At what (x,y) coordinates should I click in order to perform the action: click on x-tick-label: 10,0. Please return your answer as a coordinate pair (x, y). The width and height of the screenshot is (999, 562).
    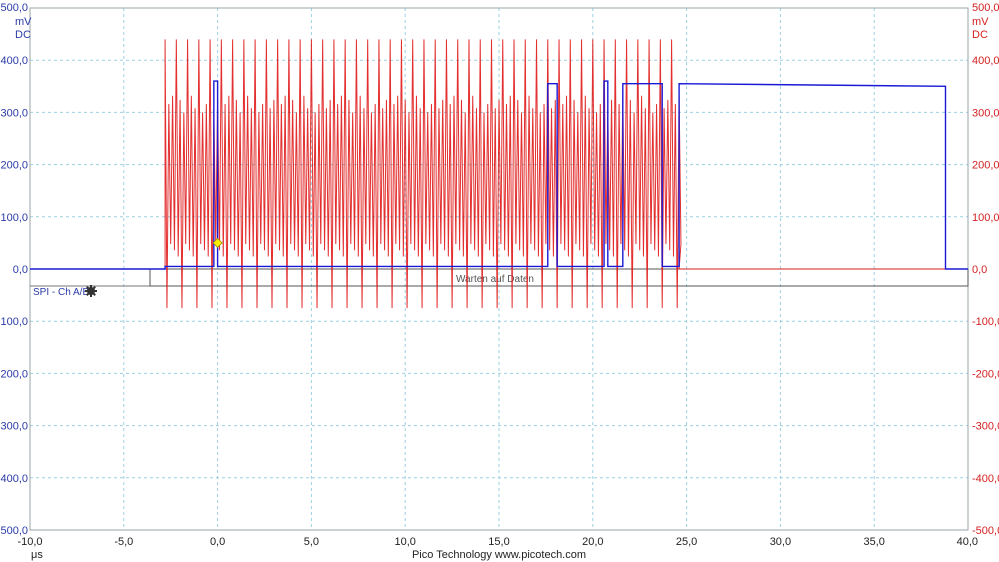
    Looking at the image, I should click on (404, 542).